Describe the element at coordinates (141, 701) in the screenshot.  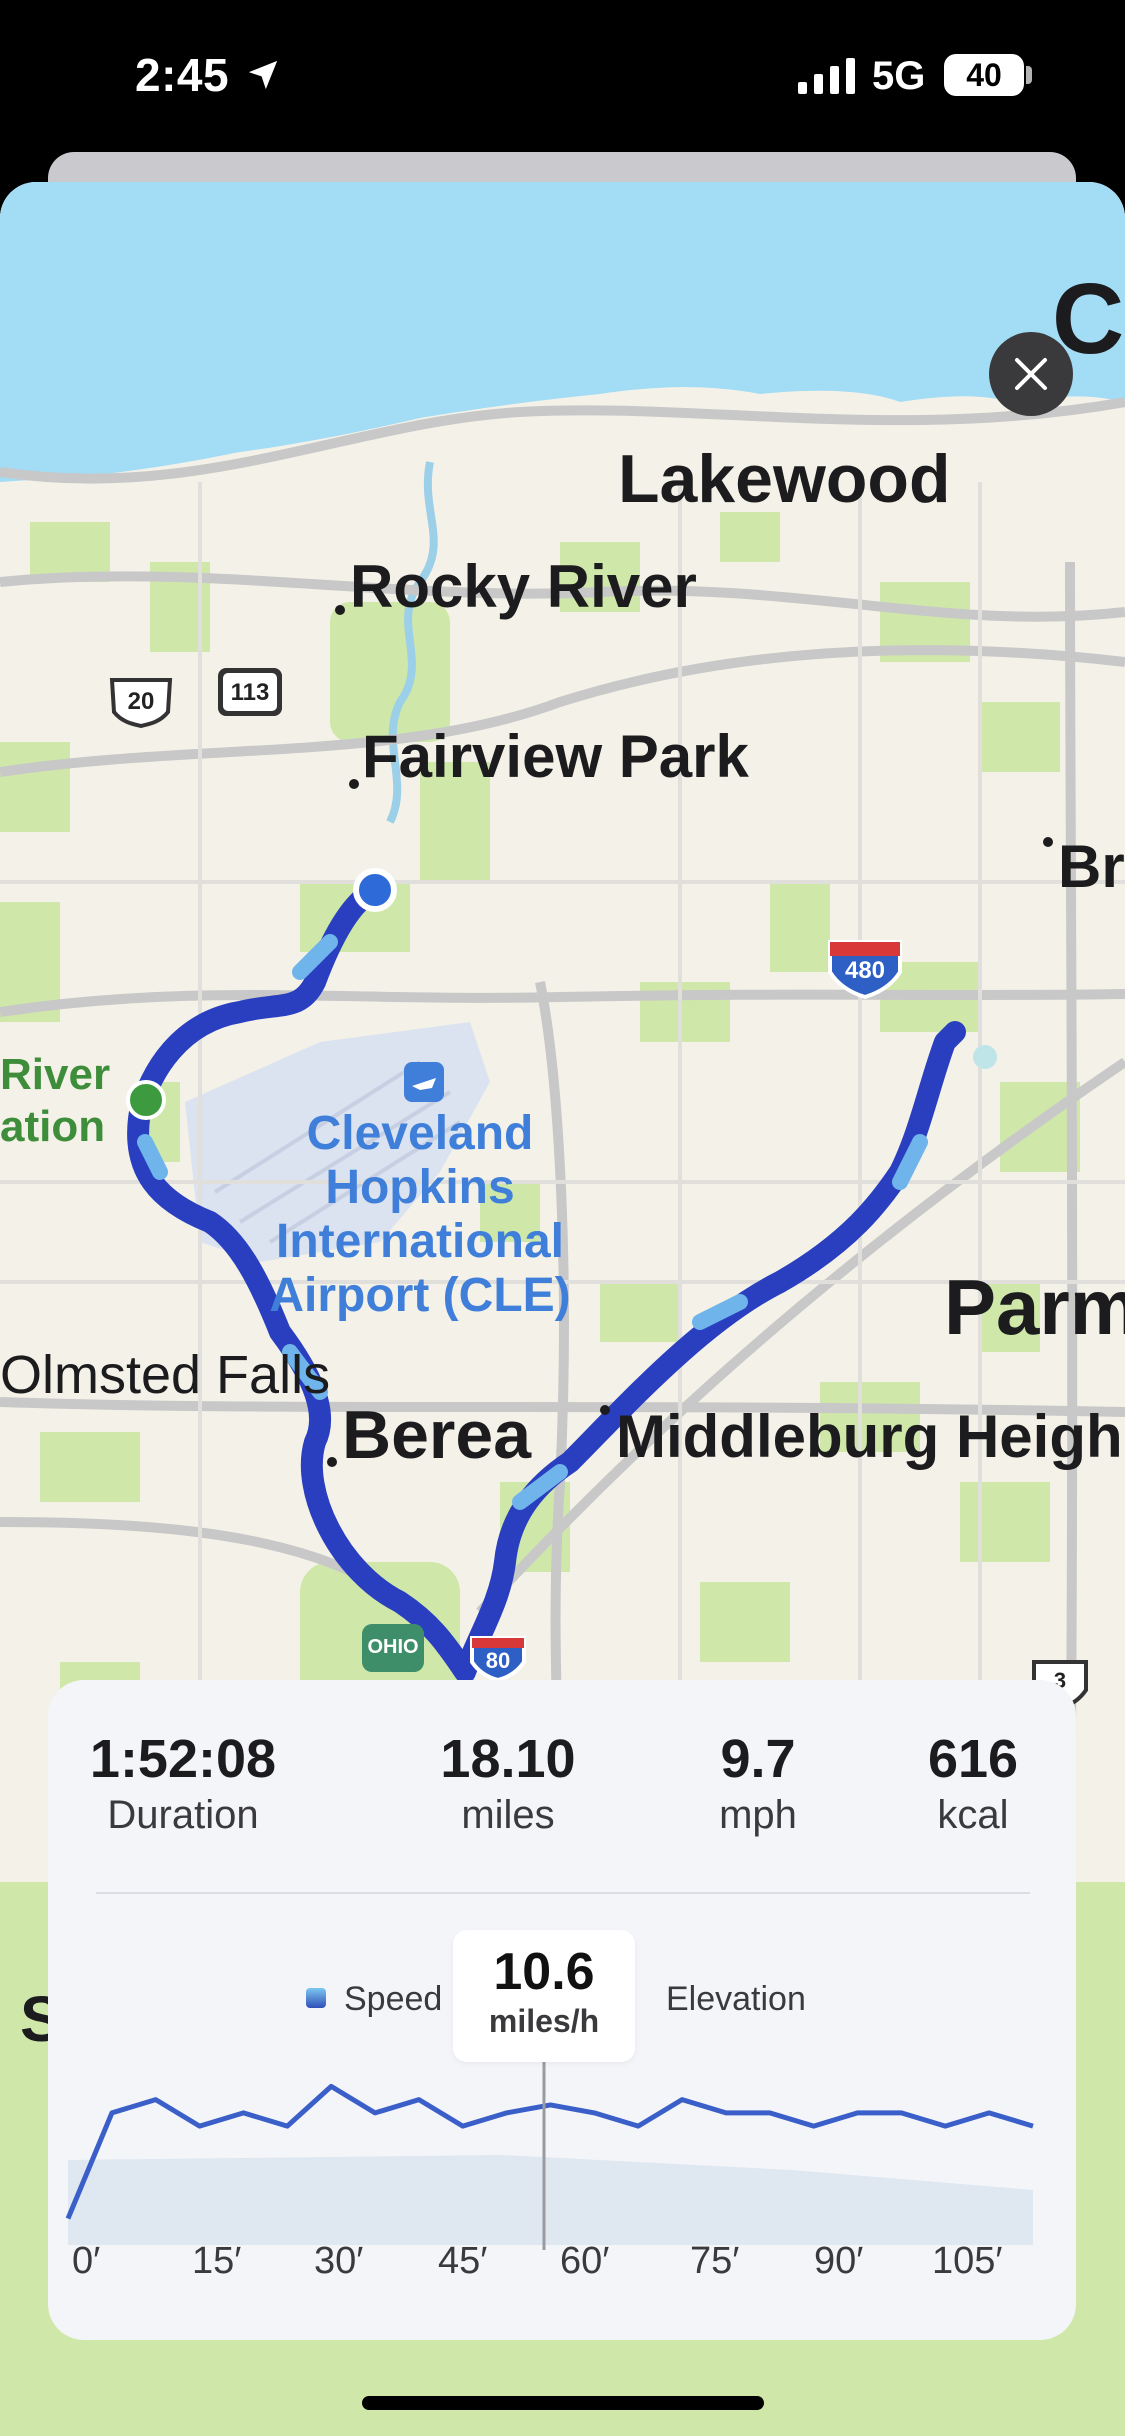
I see `us-20-shield: 20` at that location.